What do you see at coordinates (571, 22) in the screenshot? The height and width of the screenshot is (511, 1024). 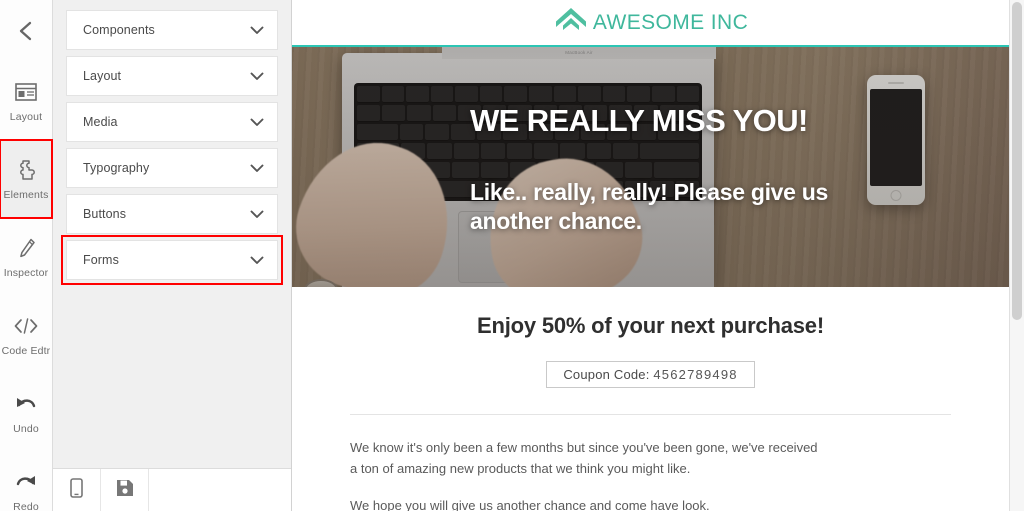 I see `awesome-inc-logo-icon` at bounding box center [571, 22].